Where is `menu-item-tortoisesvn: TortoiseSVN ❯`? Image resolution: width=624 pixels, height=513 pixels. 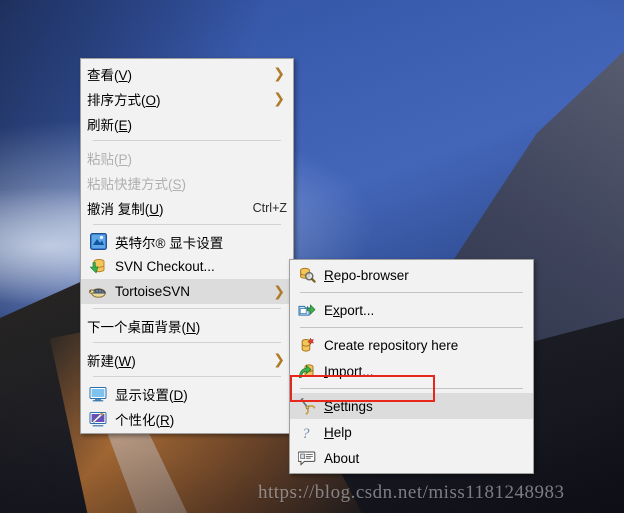
menu-item-tortoisesvn: TortoiseSVN ❯ is located at coordinates (187, 291).